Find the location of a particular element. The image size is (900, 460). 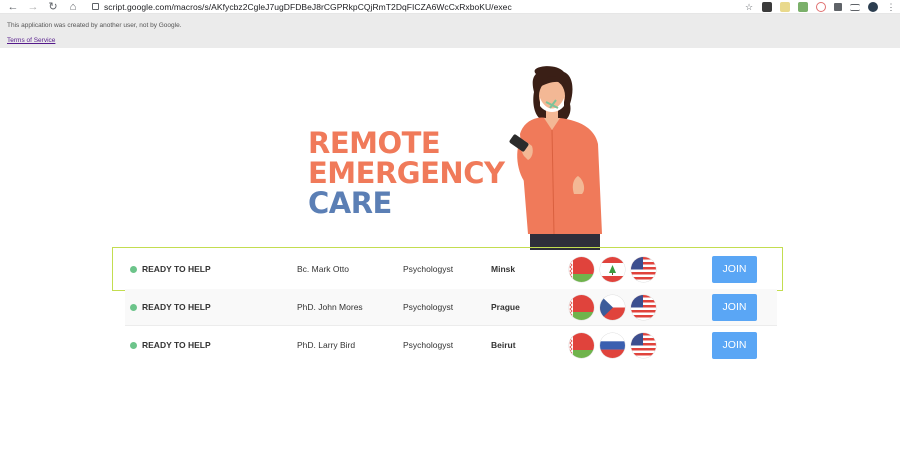

terms-of-service-link: Terms of Service is located at coordinates (31, 40).